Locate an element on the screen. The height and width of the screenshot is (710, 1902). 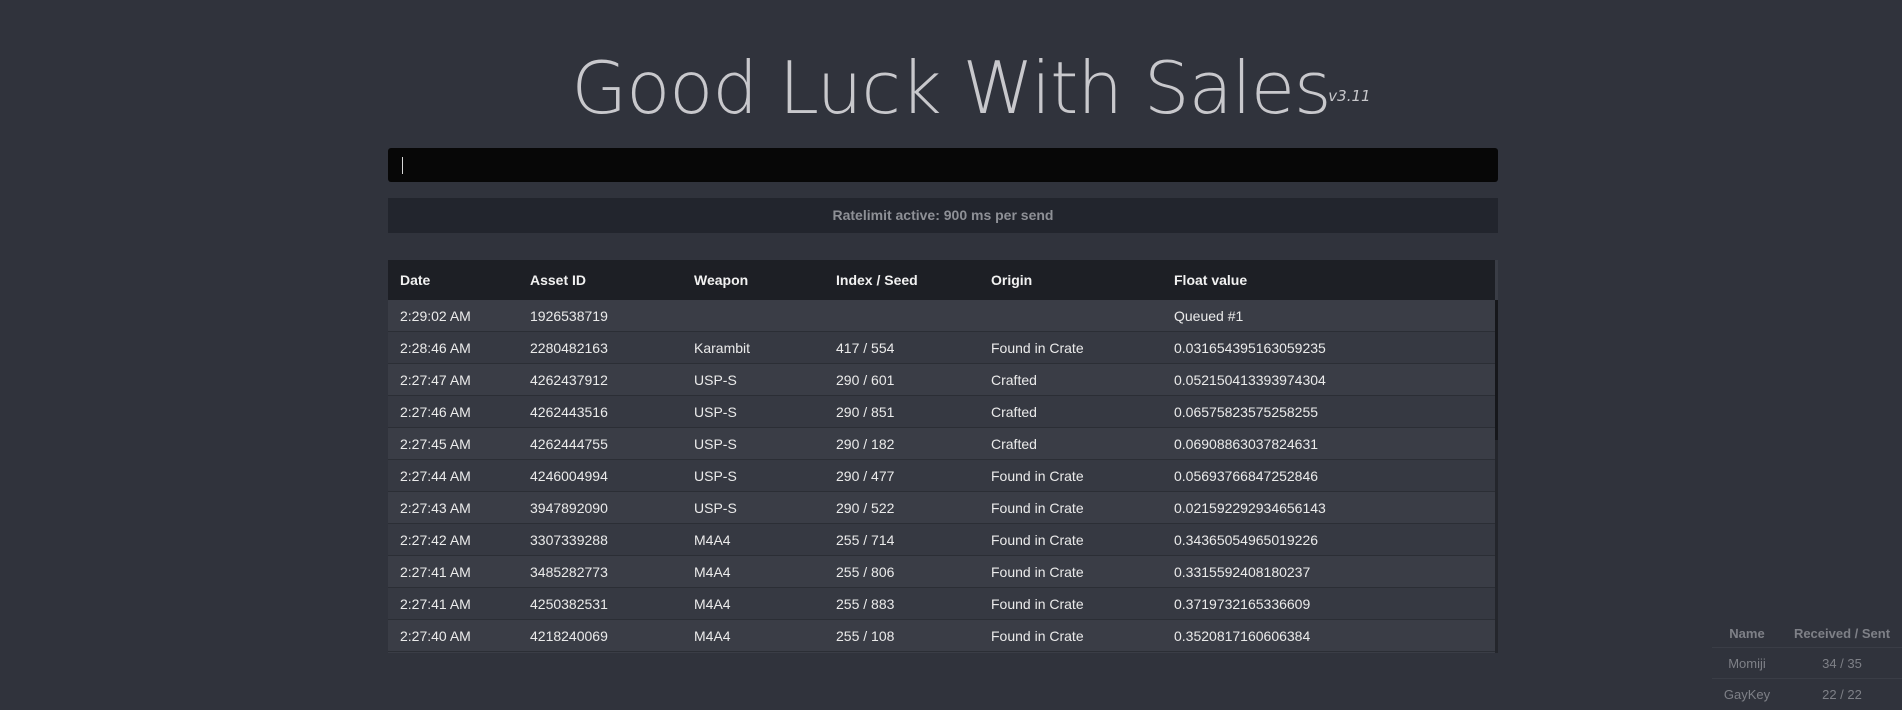
float-value-cell: 0.3719732165336609 is located at coordinates (1328, 603).